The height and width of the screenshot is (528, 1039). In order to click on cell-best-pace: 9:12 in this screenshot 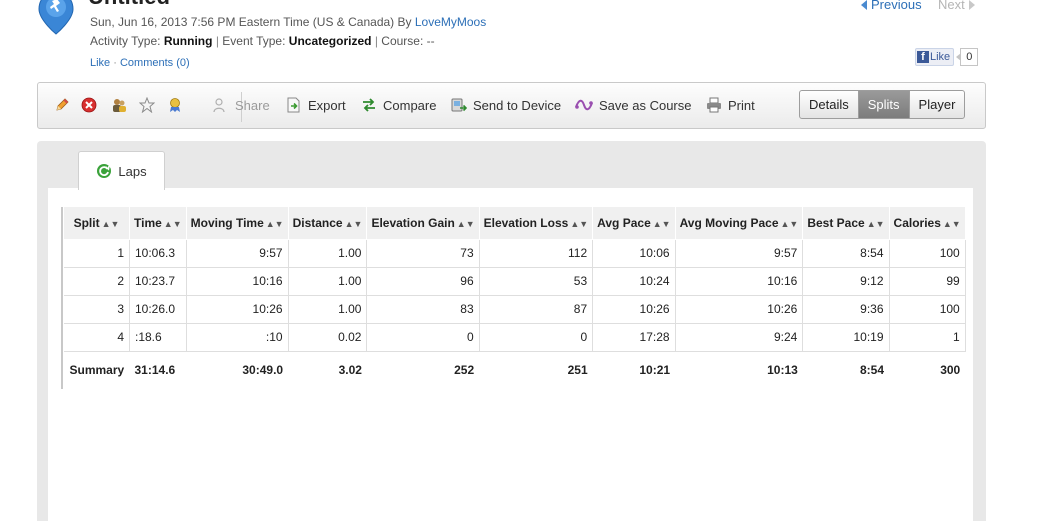, I will do `click(846, 281)`.